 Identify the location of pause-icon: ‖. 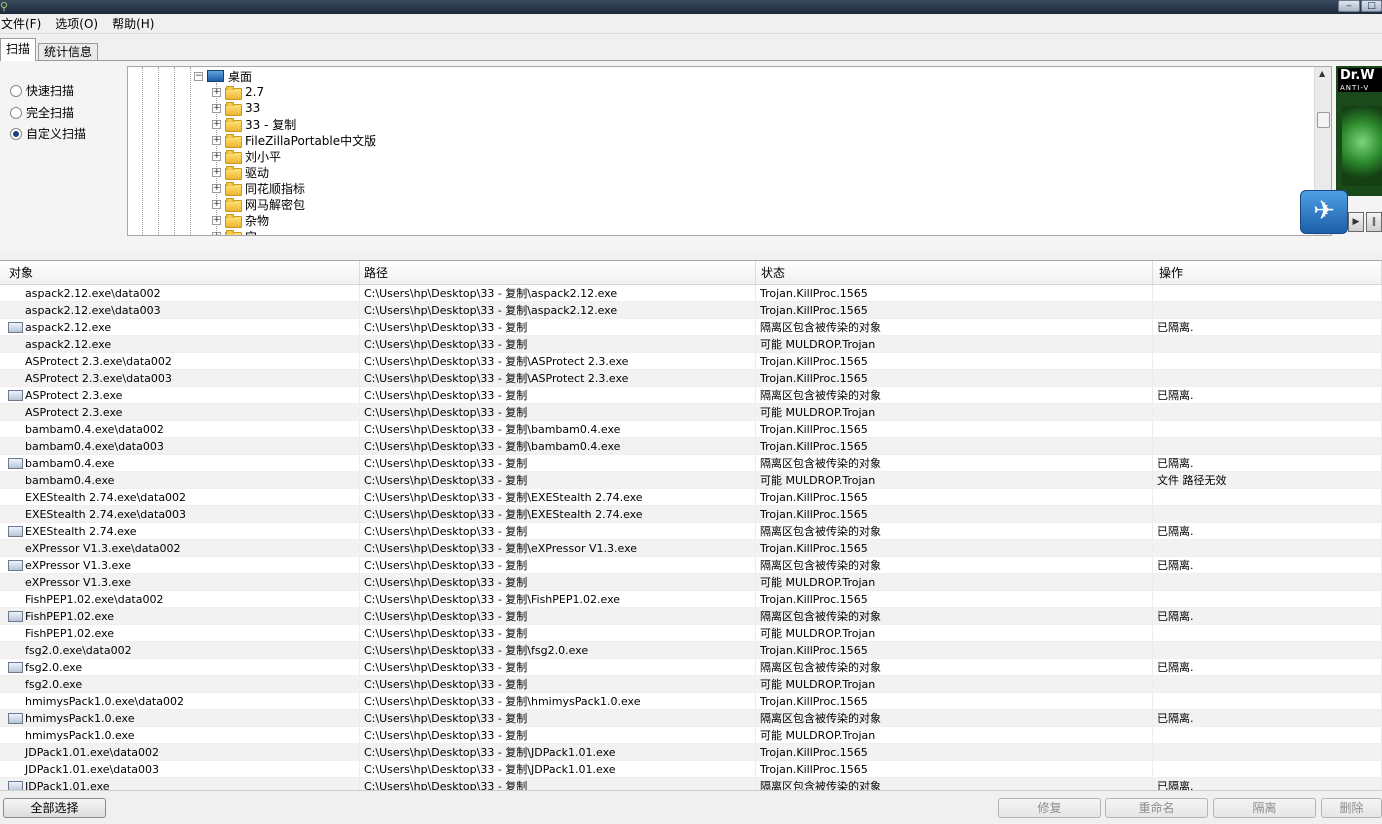
(1374, 222).